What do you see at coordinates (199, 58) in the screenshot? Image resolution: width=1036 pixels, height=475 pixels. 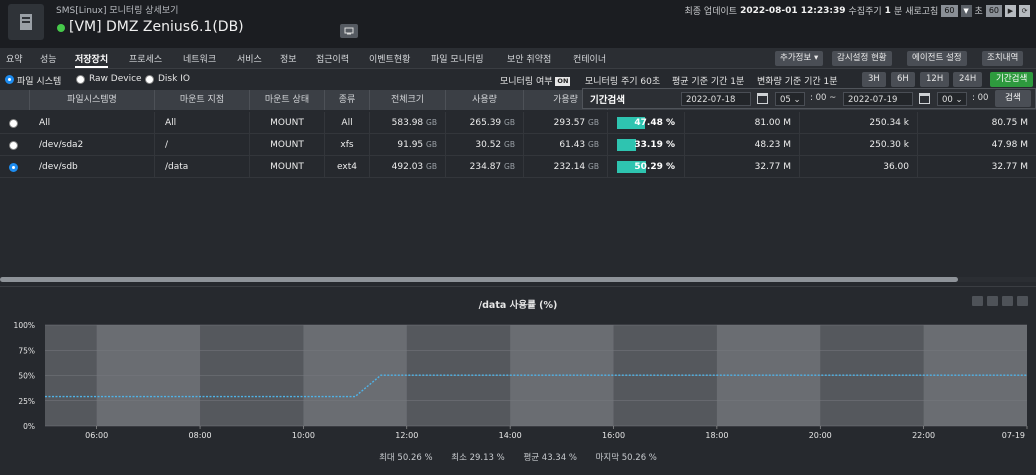 I see `tab-network: 네트워크` at bounding box center [199, 58].